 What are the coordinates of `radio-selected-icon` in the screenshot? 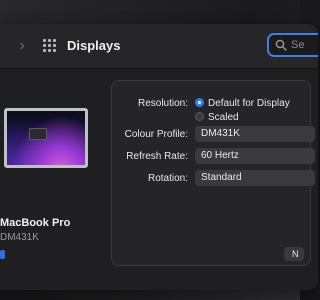 It's located at (199, 102).